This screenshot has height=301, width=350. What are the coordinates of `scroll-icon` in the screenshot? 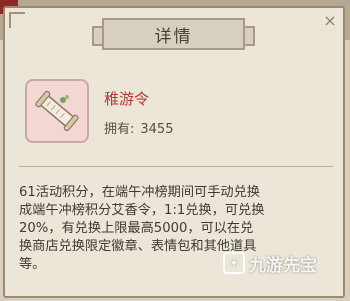 It's located at (57, 111).